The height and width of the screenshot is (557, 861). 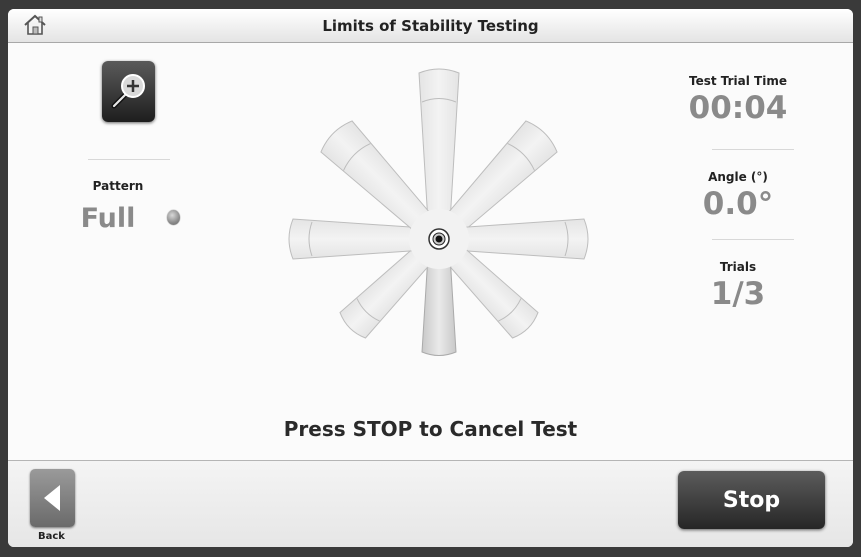 What do you see at coordinates (738, 267) in the screenshot?
I see `trials-label: Trials` at bounding box center [738, 267].